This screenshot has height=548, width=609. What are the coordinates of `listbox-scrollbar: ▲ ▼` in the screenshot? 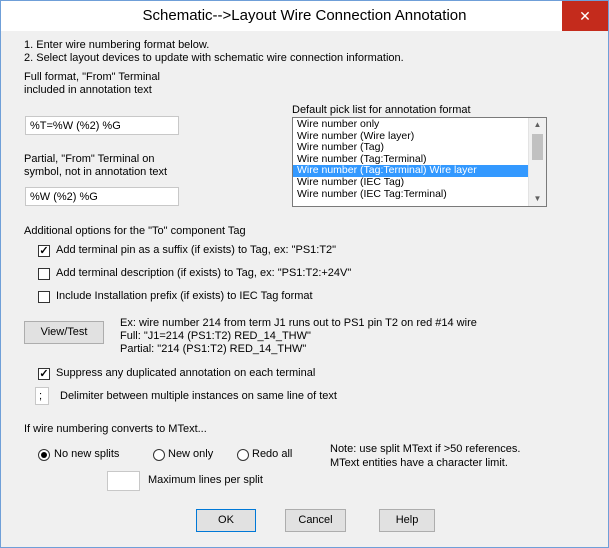 It's located at (537, 162).